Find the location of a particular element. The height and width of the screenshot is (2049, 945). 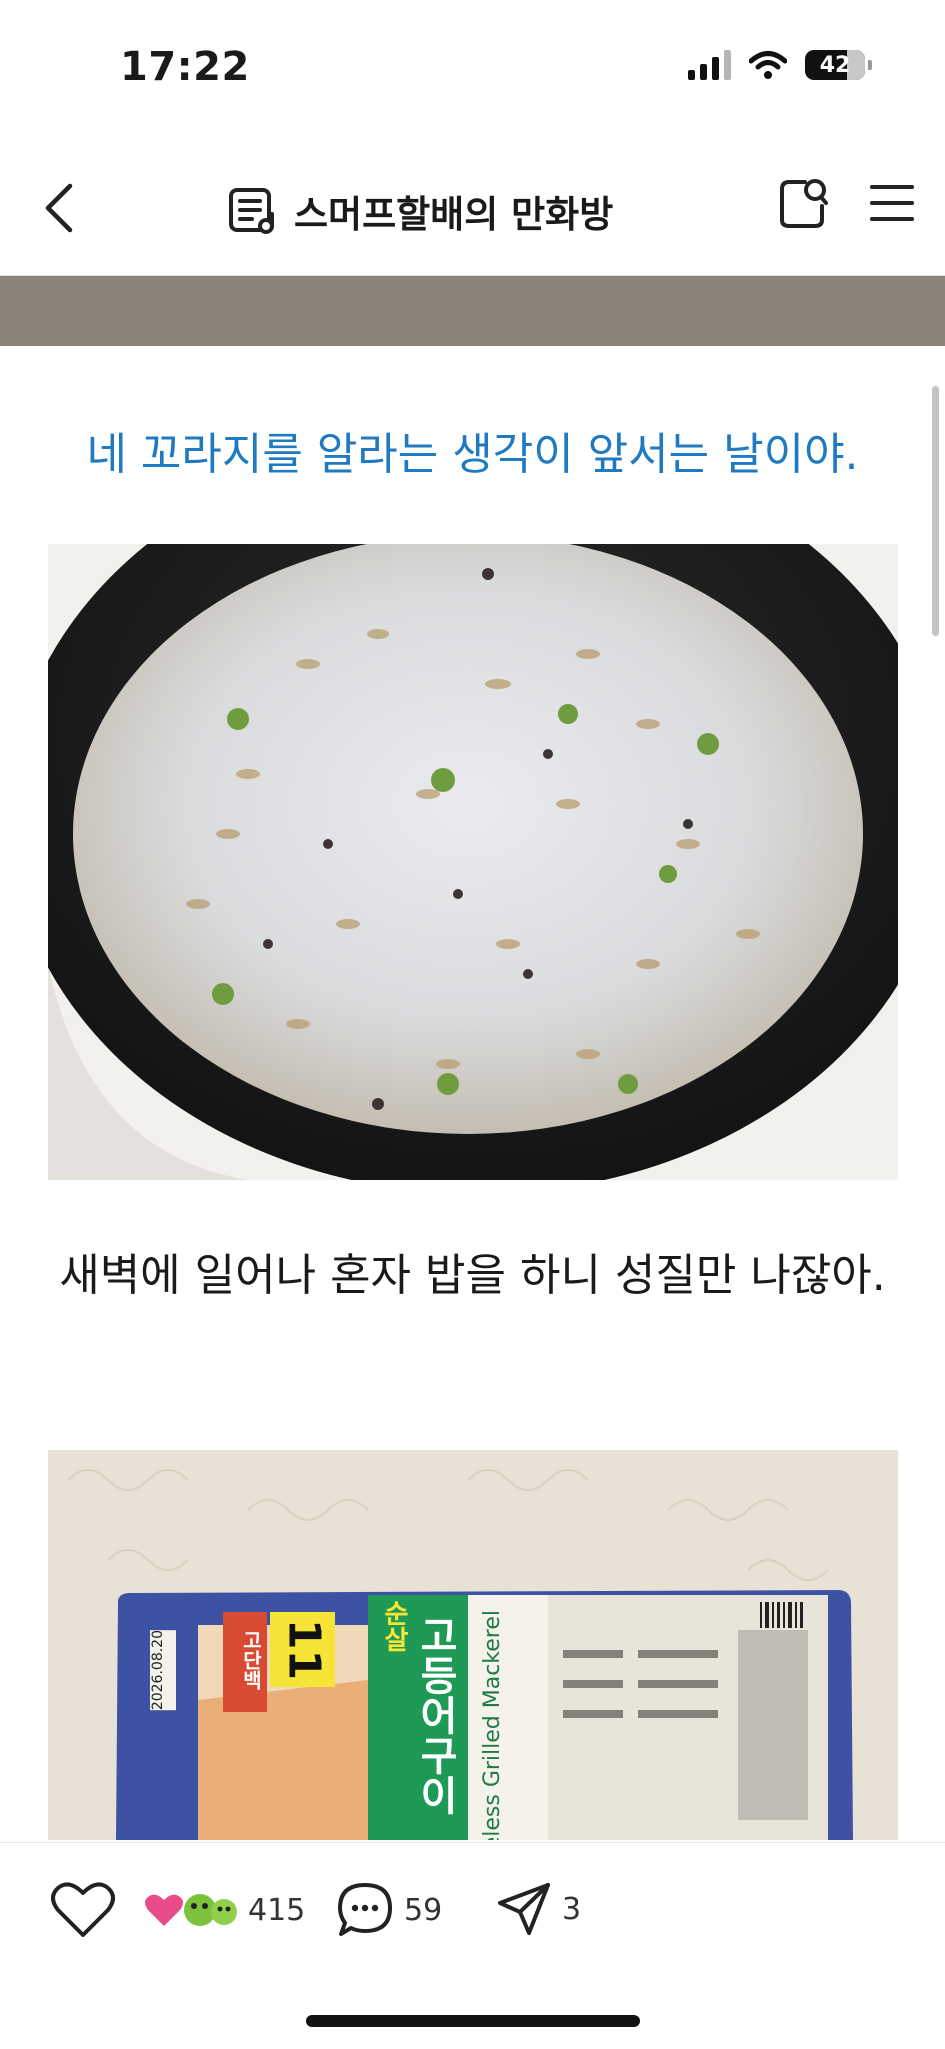

top-nav-bar: 스머프할배의 만화방 is located at coordinates (472, 213).